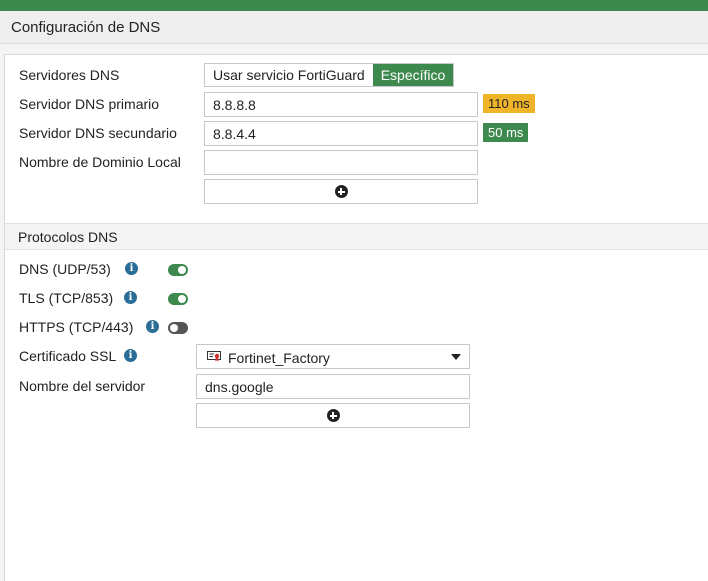  Describe the element at coordinates (68, 356) in the screenshot. I see `ssl-cert-label: Certificado SSL` at that location.